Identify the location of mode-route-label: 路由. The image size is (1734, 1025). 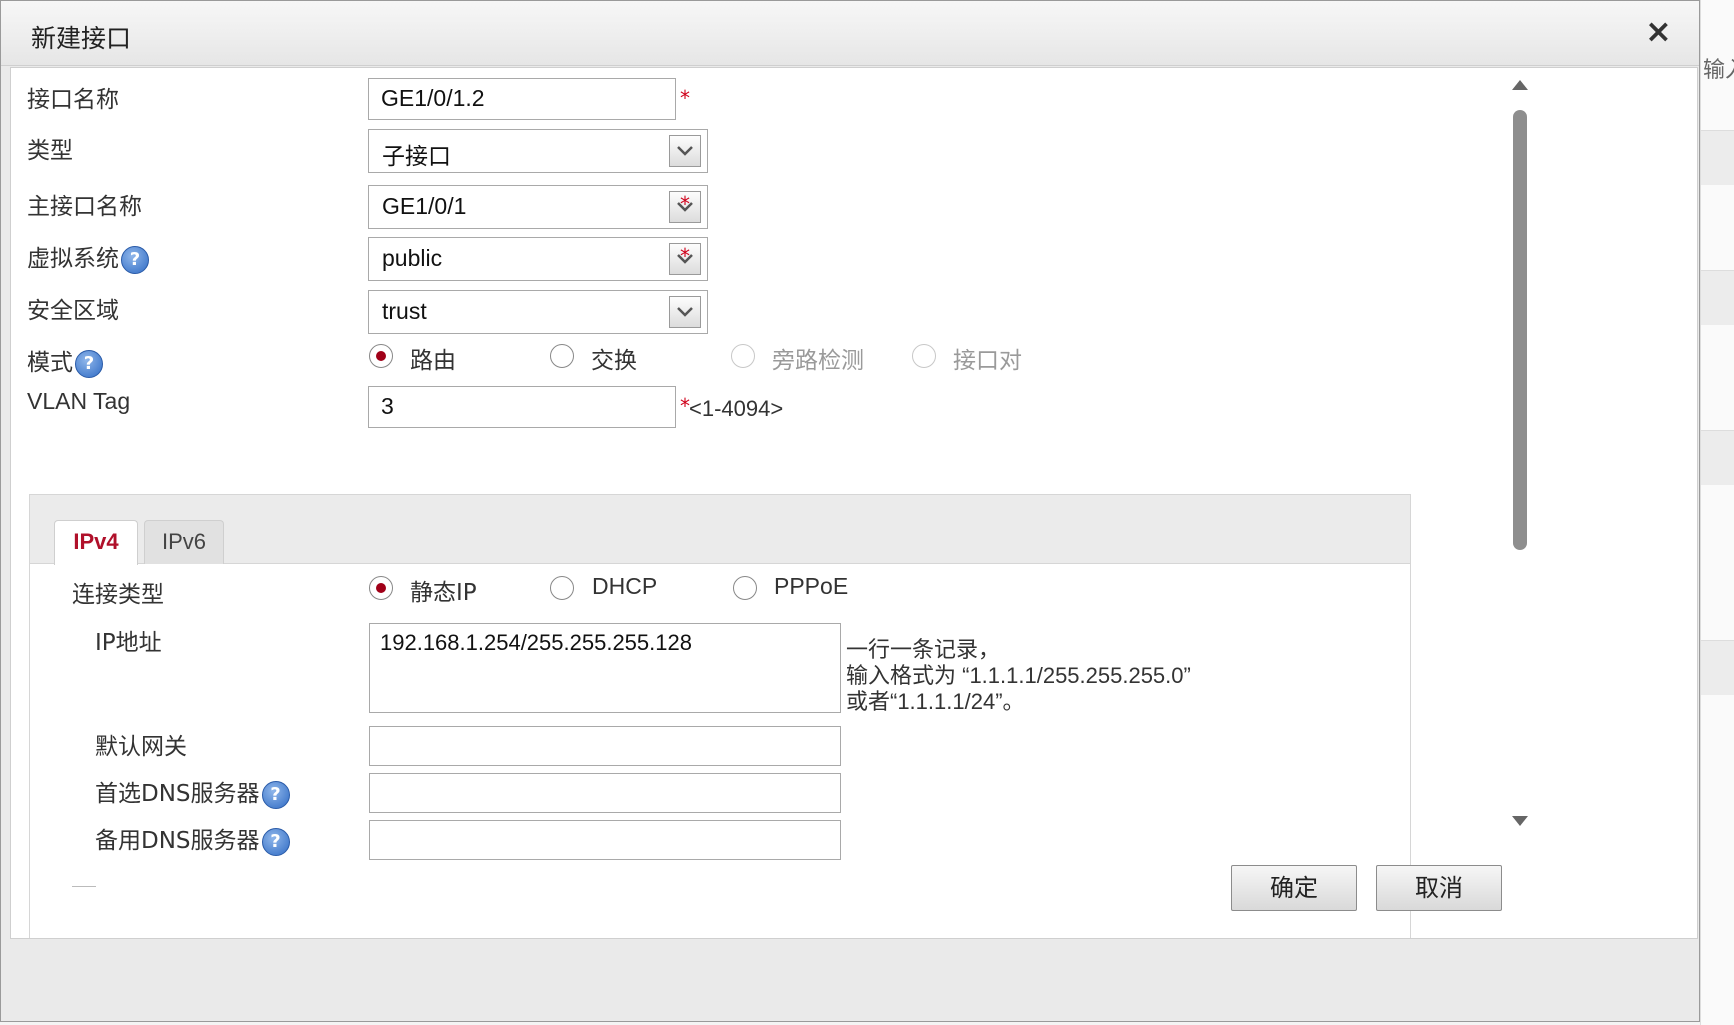
(433, 358).